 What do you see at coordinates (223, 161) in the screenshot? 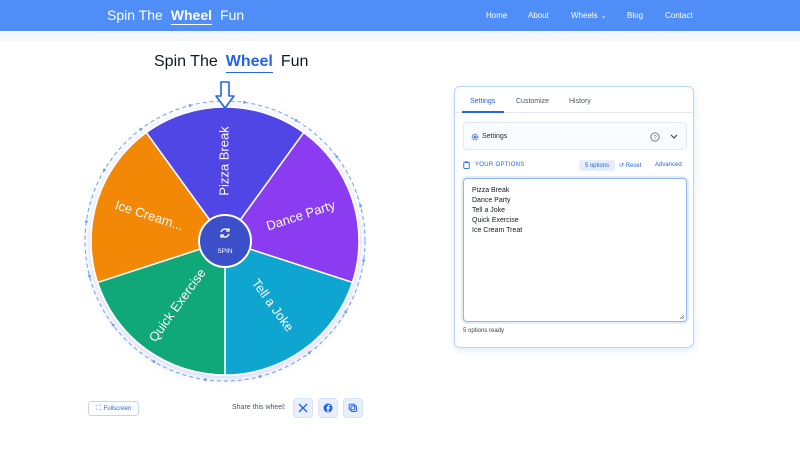
I see `wheel-segment-label: Pizza Break` at bounding box center [223, 161].